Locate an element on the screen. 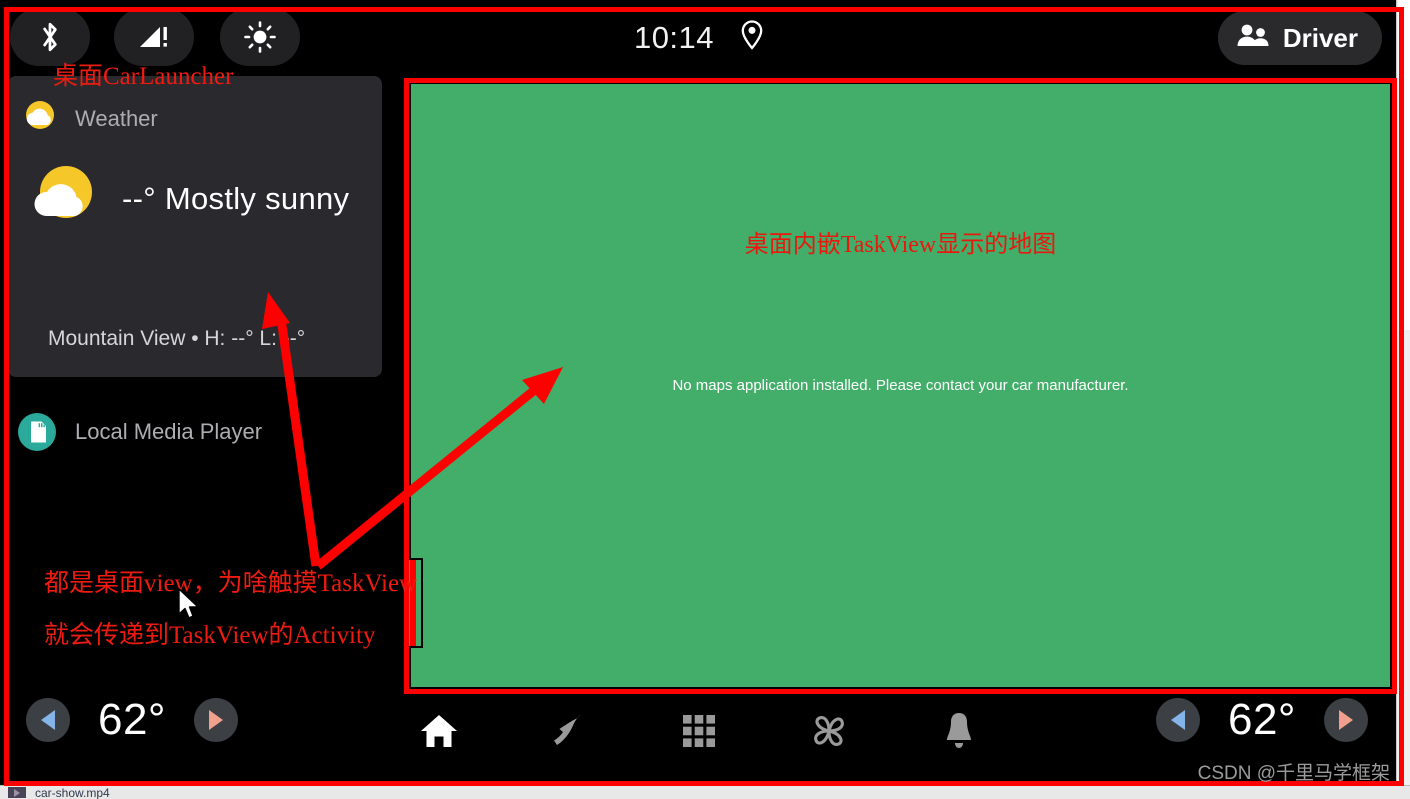 The height and width of the screenshot is (799, 1410). triangle-right-icon is located at coordinates (1346, 720).